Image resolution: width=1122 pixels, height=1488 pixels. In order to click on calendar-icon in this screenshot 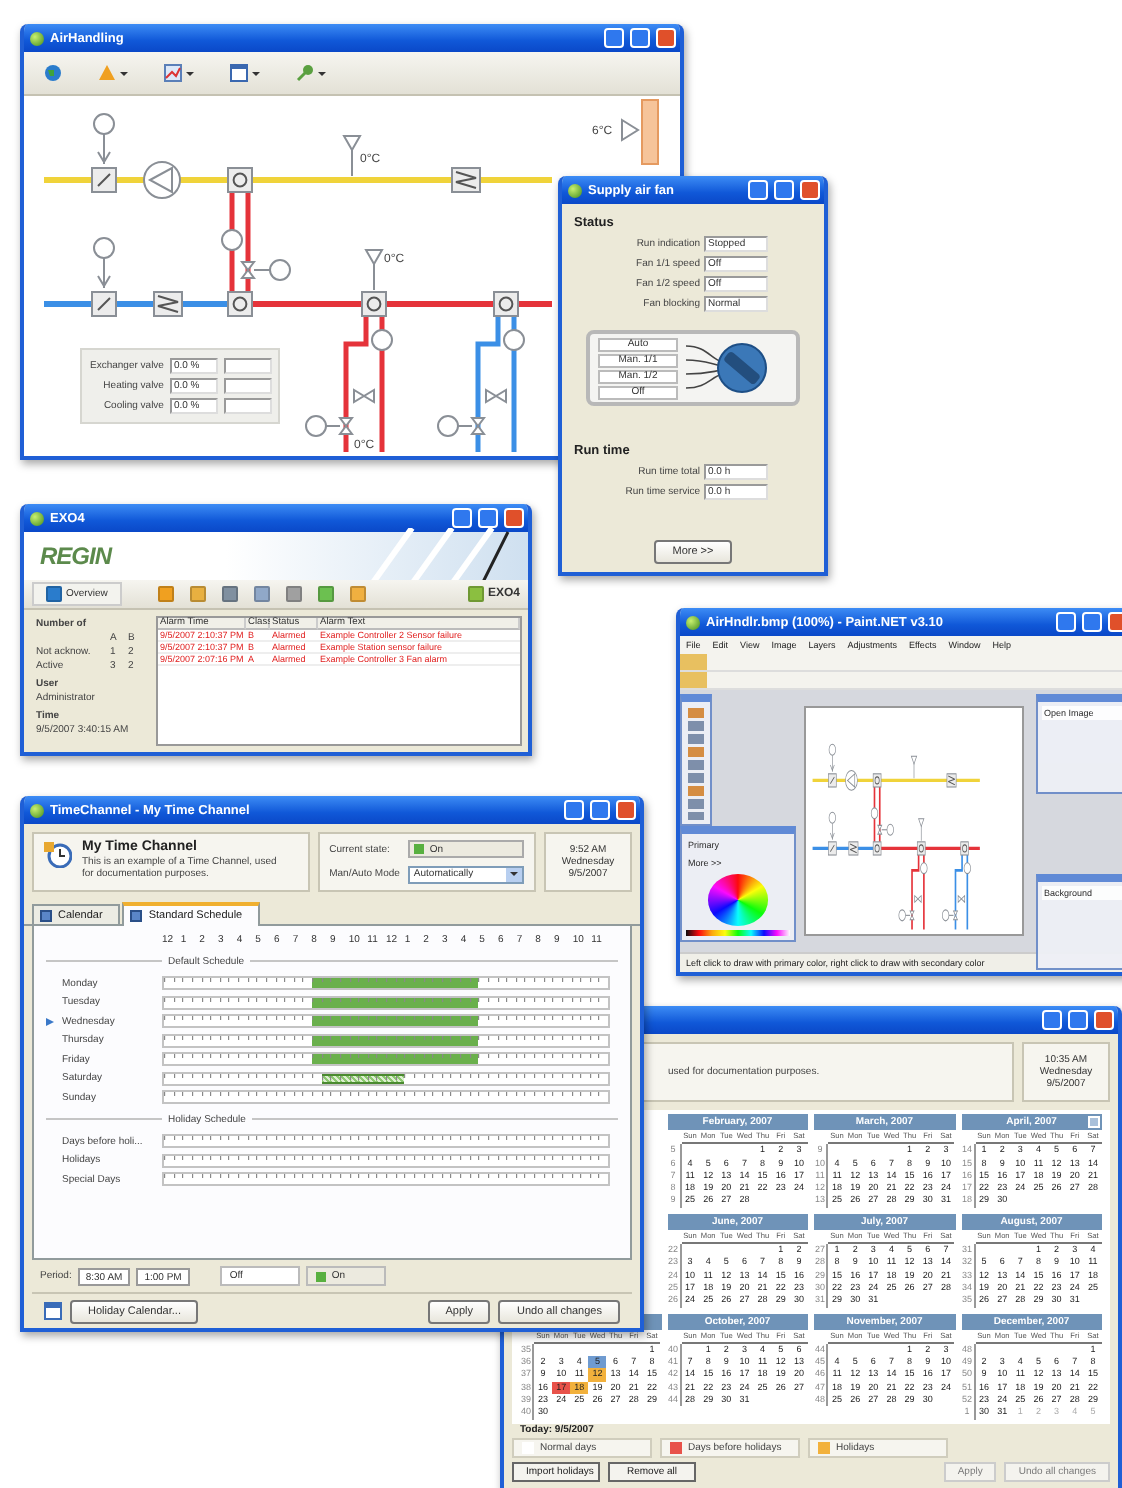, I will do `click(53, 1311)`.